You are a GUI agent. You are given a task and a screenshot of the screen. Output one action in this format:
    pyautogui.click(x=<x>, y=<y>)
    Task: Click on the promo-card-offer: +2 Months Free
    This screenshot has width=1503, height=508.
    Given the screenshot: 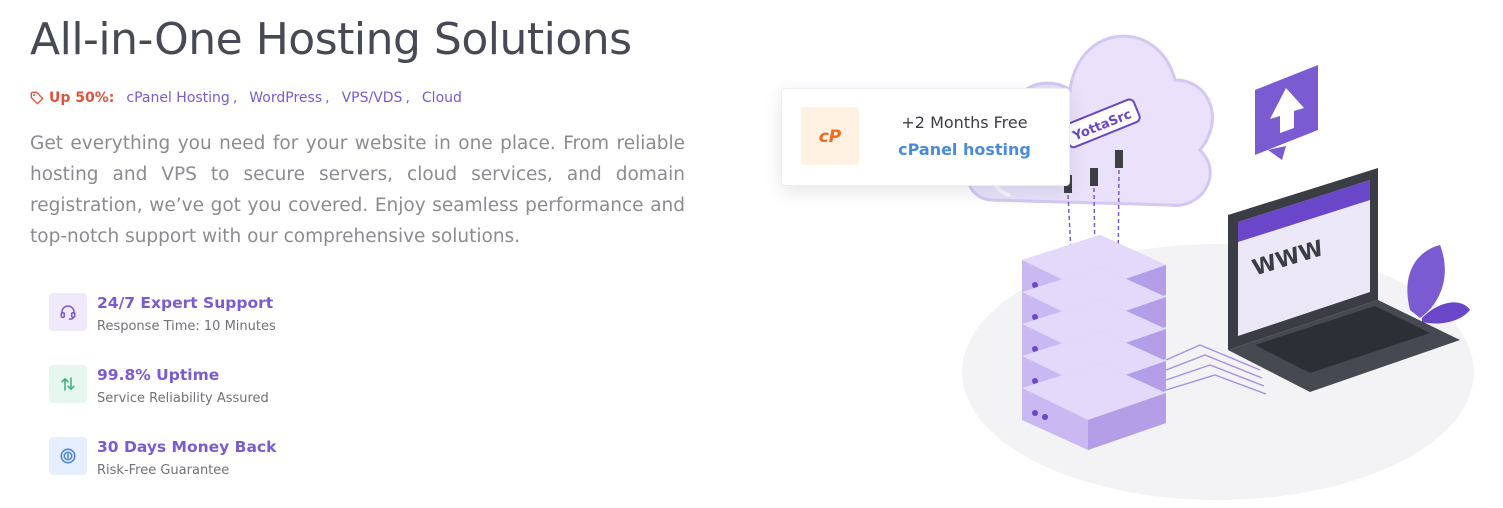 What is the action you would take?
    pyautogui.click(x=964, y=122)
    